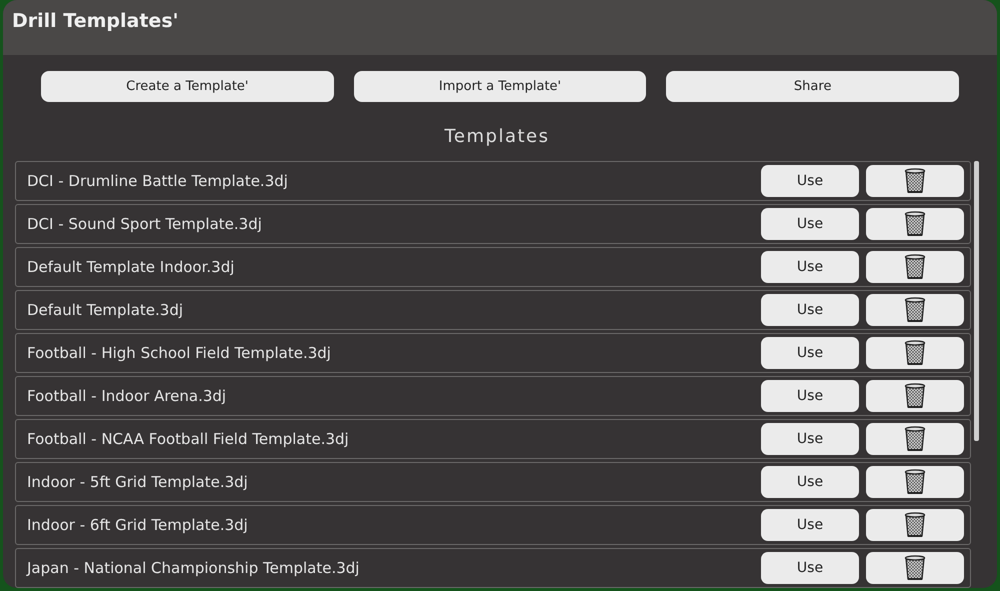 The image size is (1000, 591). What do you see at coordinates (95, 21) in the screenshot?
I see `window-title: Drill Templates'` at bounding box center [95, 21].